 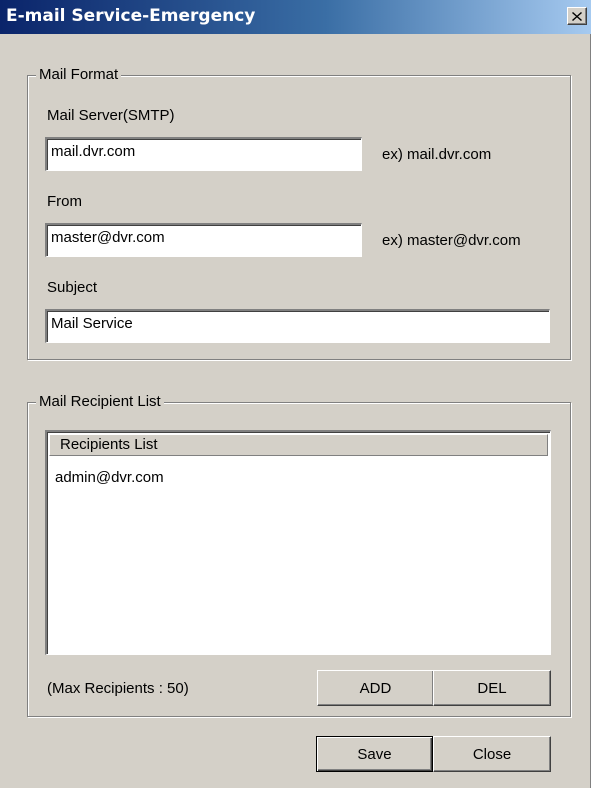 I want to click on mail-recipient-legend: Mail Recipient List, so click(x=100, y=402).